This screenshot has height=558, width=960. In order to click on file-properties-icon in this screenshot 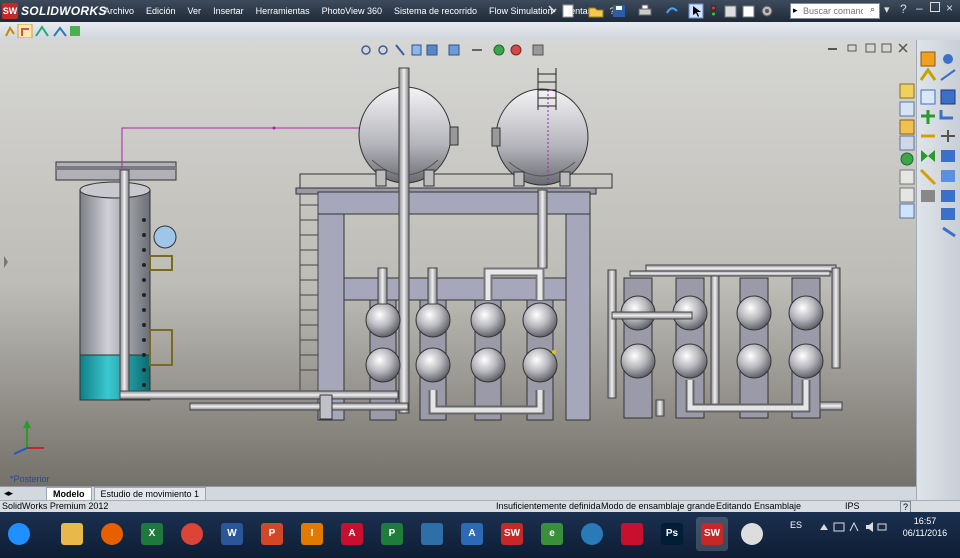, I will do `click(748, 11)`.